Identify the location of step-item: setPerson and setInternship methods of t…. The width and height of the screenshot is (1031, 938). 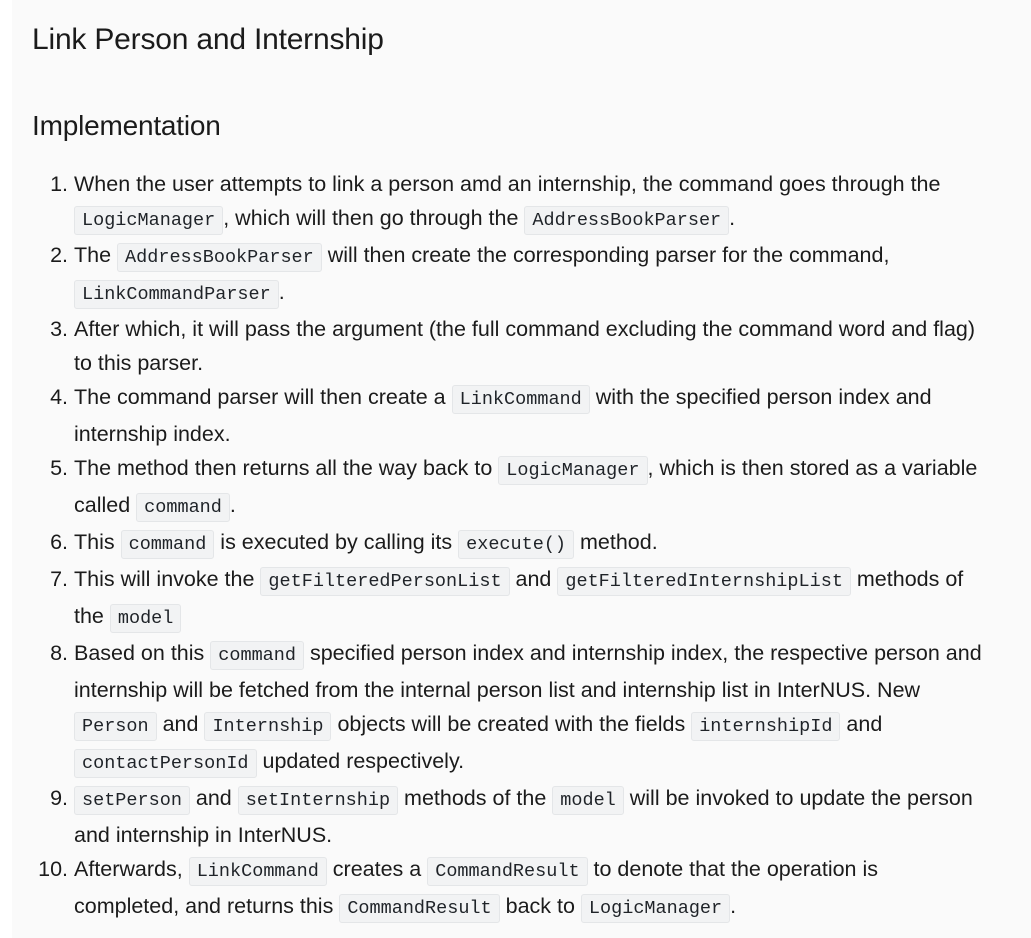
(531, 816).